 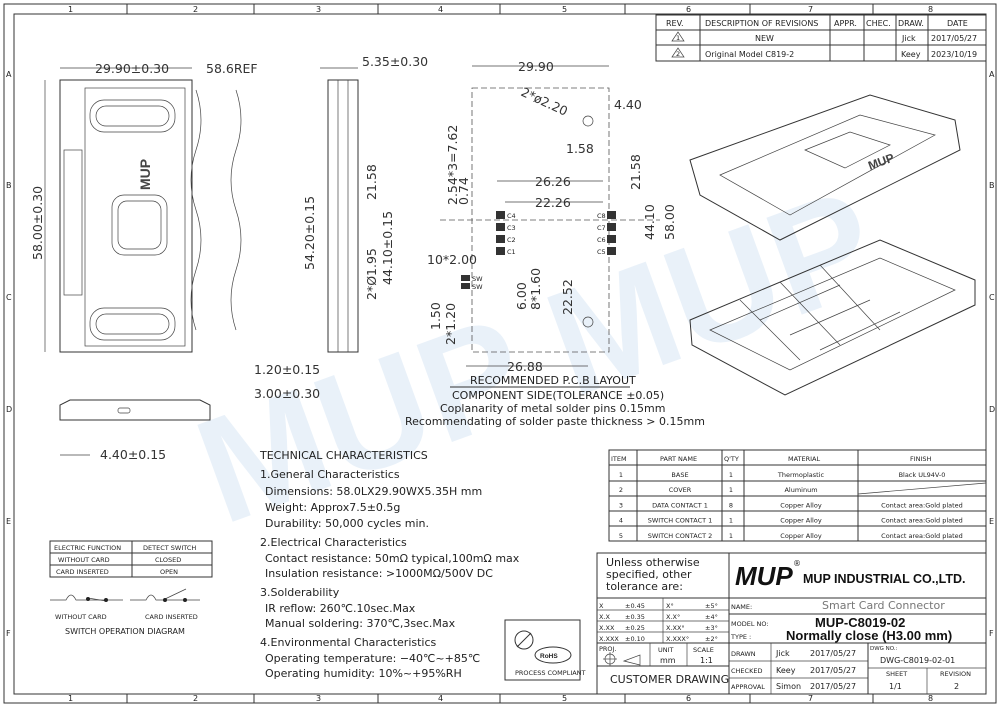 What do you see at coordinates (601, 228) in the screenshot?
I see `contact-label: C7` at bounding box center [601, 228].